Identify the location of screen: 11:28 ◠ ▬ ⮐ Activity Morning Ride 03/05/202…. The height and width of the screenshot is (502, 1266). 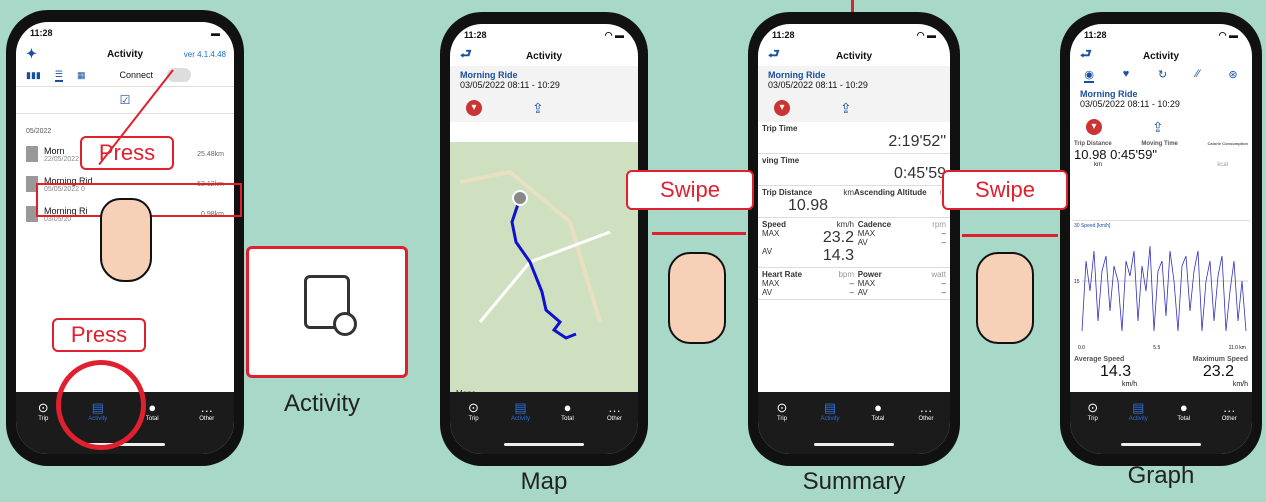
(854, 239).